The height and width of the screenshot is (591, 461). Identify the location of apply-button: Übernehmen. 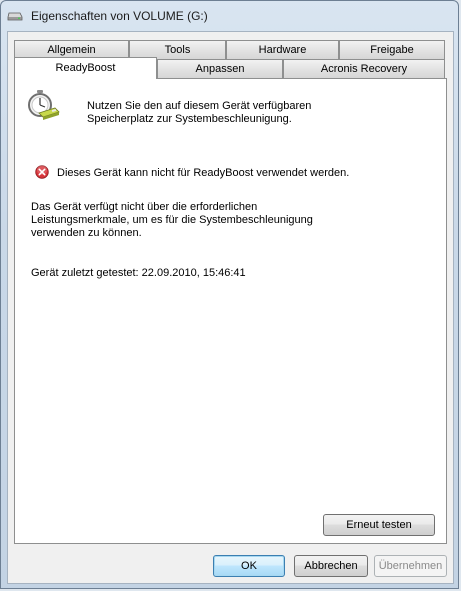
(410, 566).